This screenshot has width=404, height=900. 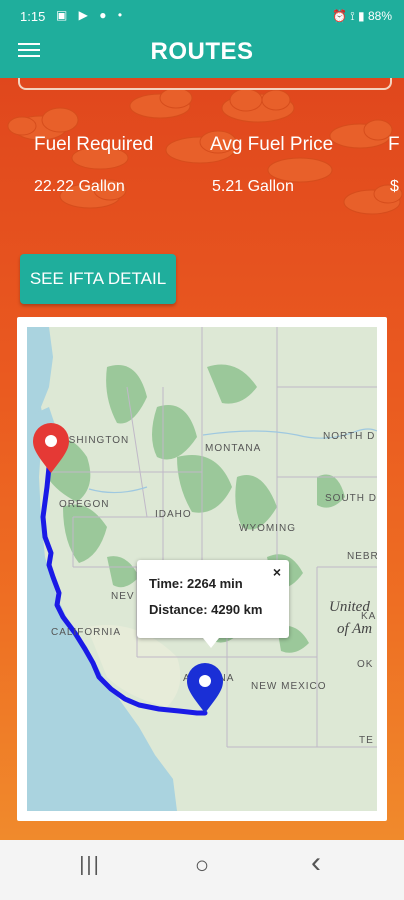 I want to click on fuel-required-value: 22.22 Gallon, so click(x=79, y=186).